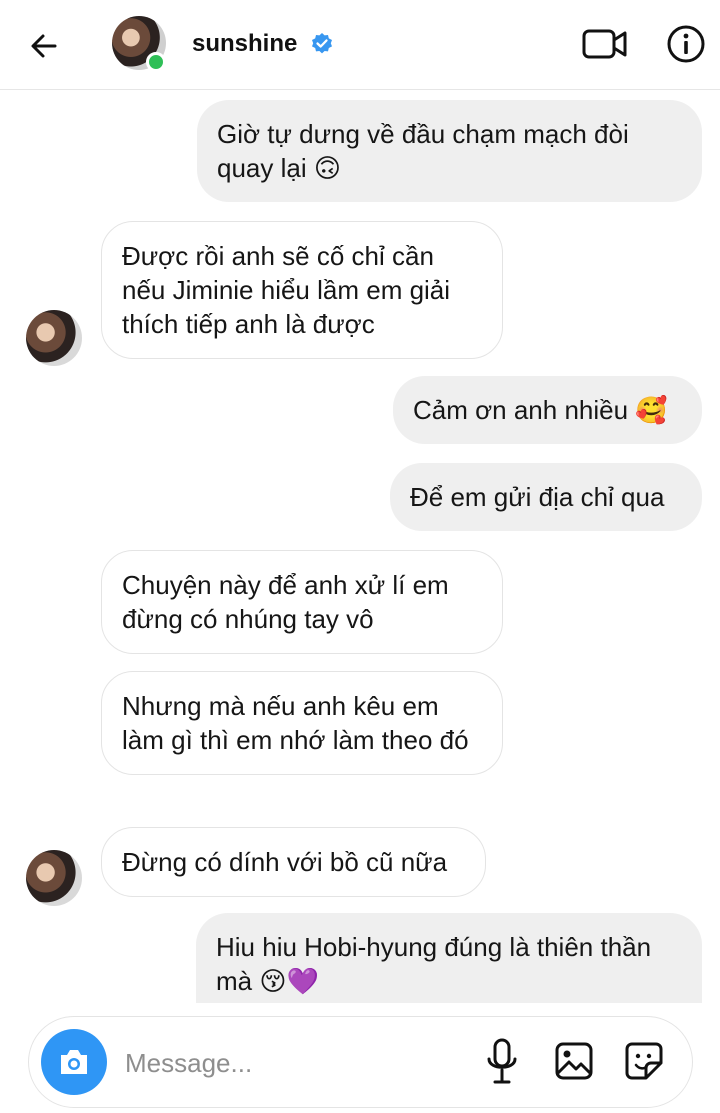 The width and height of the screenshot is (720, 1113). I want to click on gallery-icon, so click(574, 1061).